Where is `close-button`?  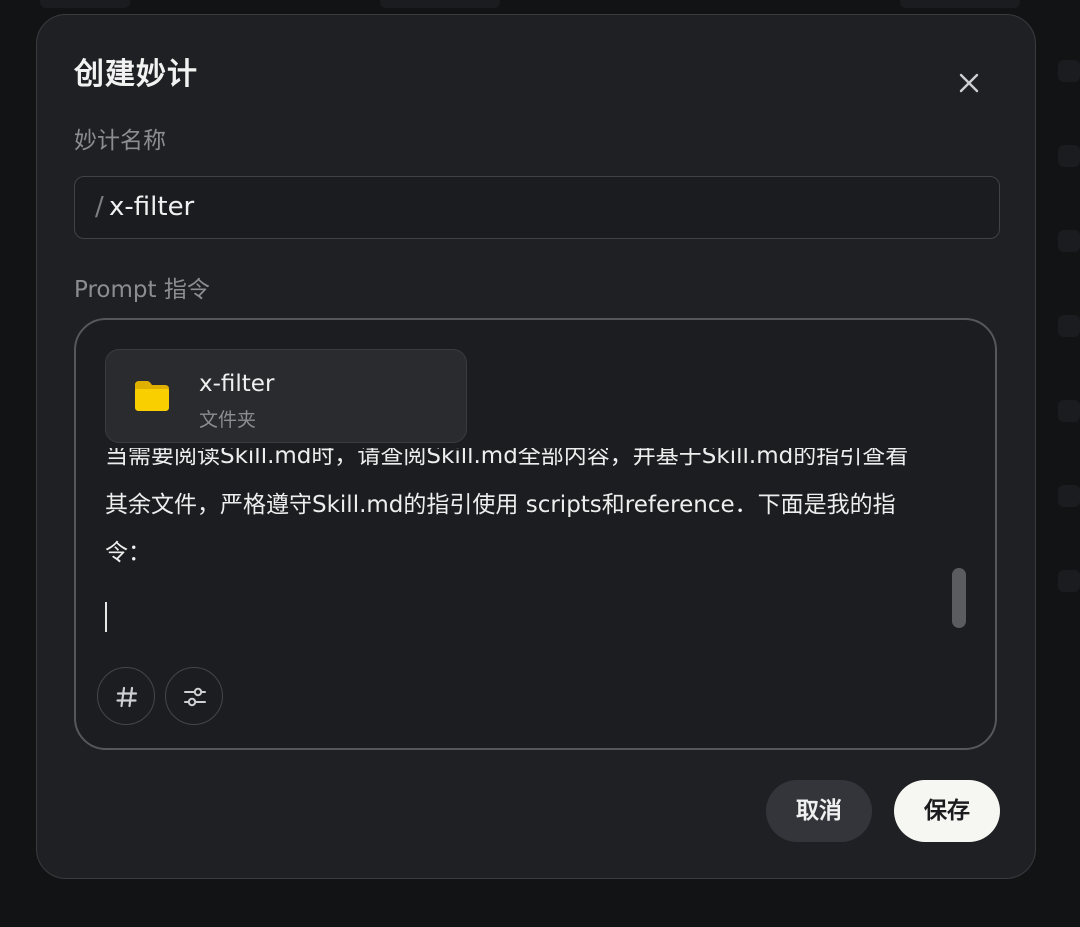 close-button is located at coordinates (969, 83).